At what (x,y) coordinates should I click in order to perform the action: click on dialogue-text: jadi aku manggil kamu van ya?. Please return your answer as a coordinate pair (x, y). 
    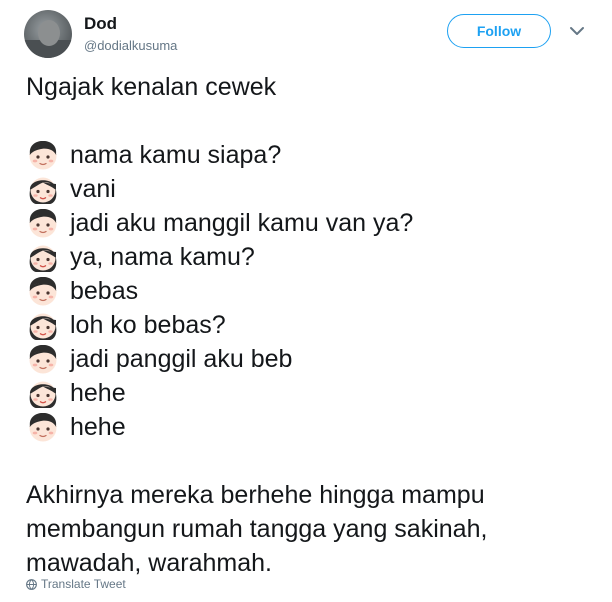
    Looking at the image, I should click on (242, 223).